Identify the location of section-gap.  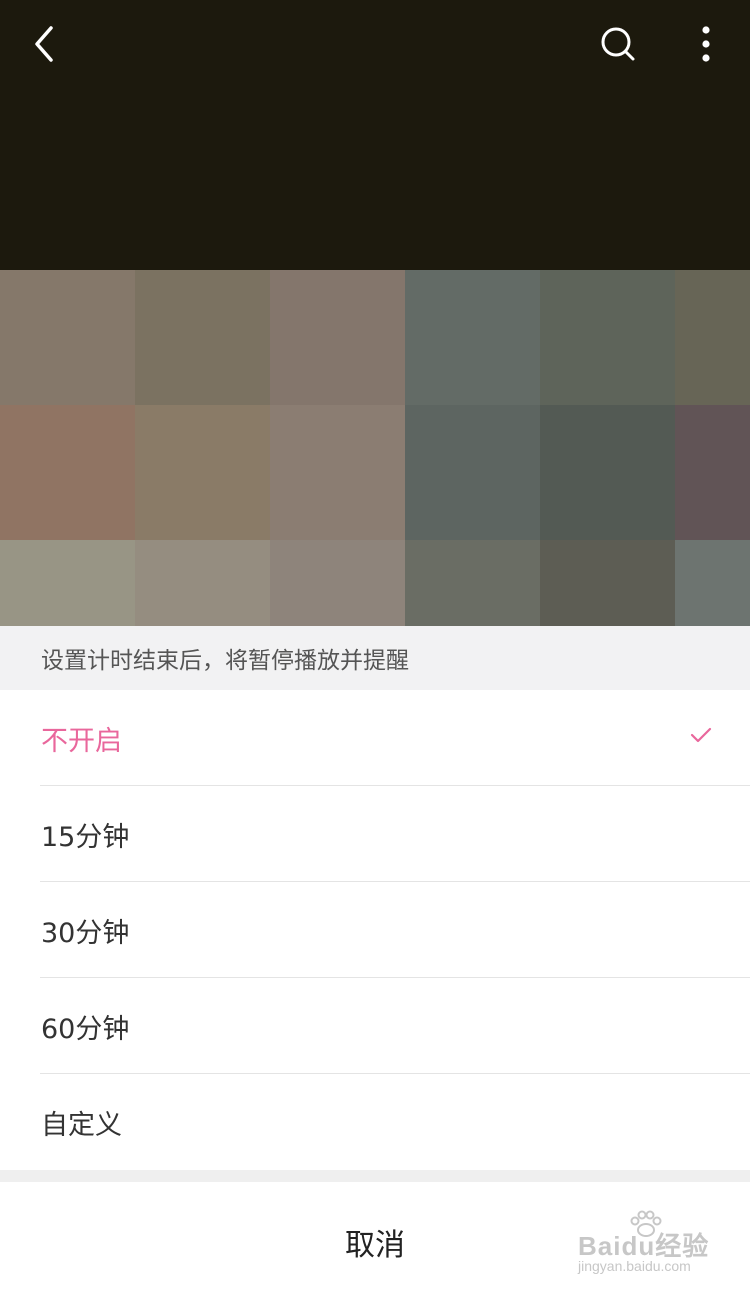
(375, 1176).